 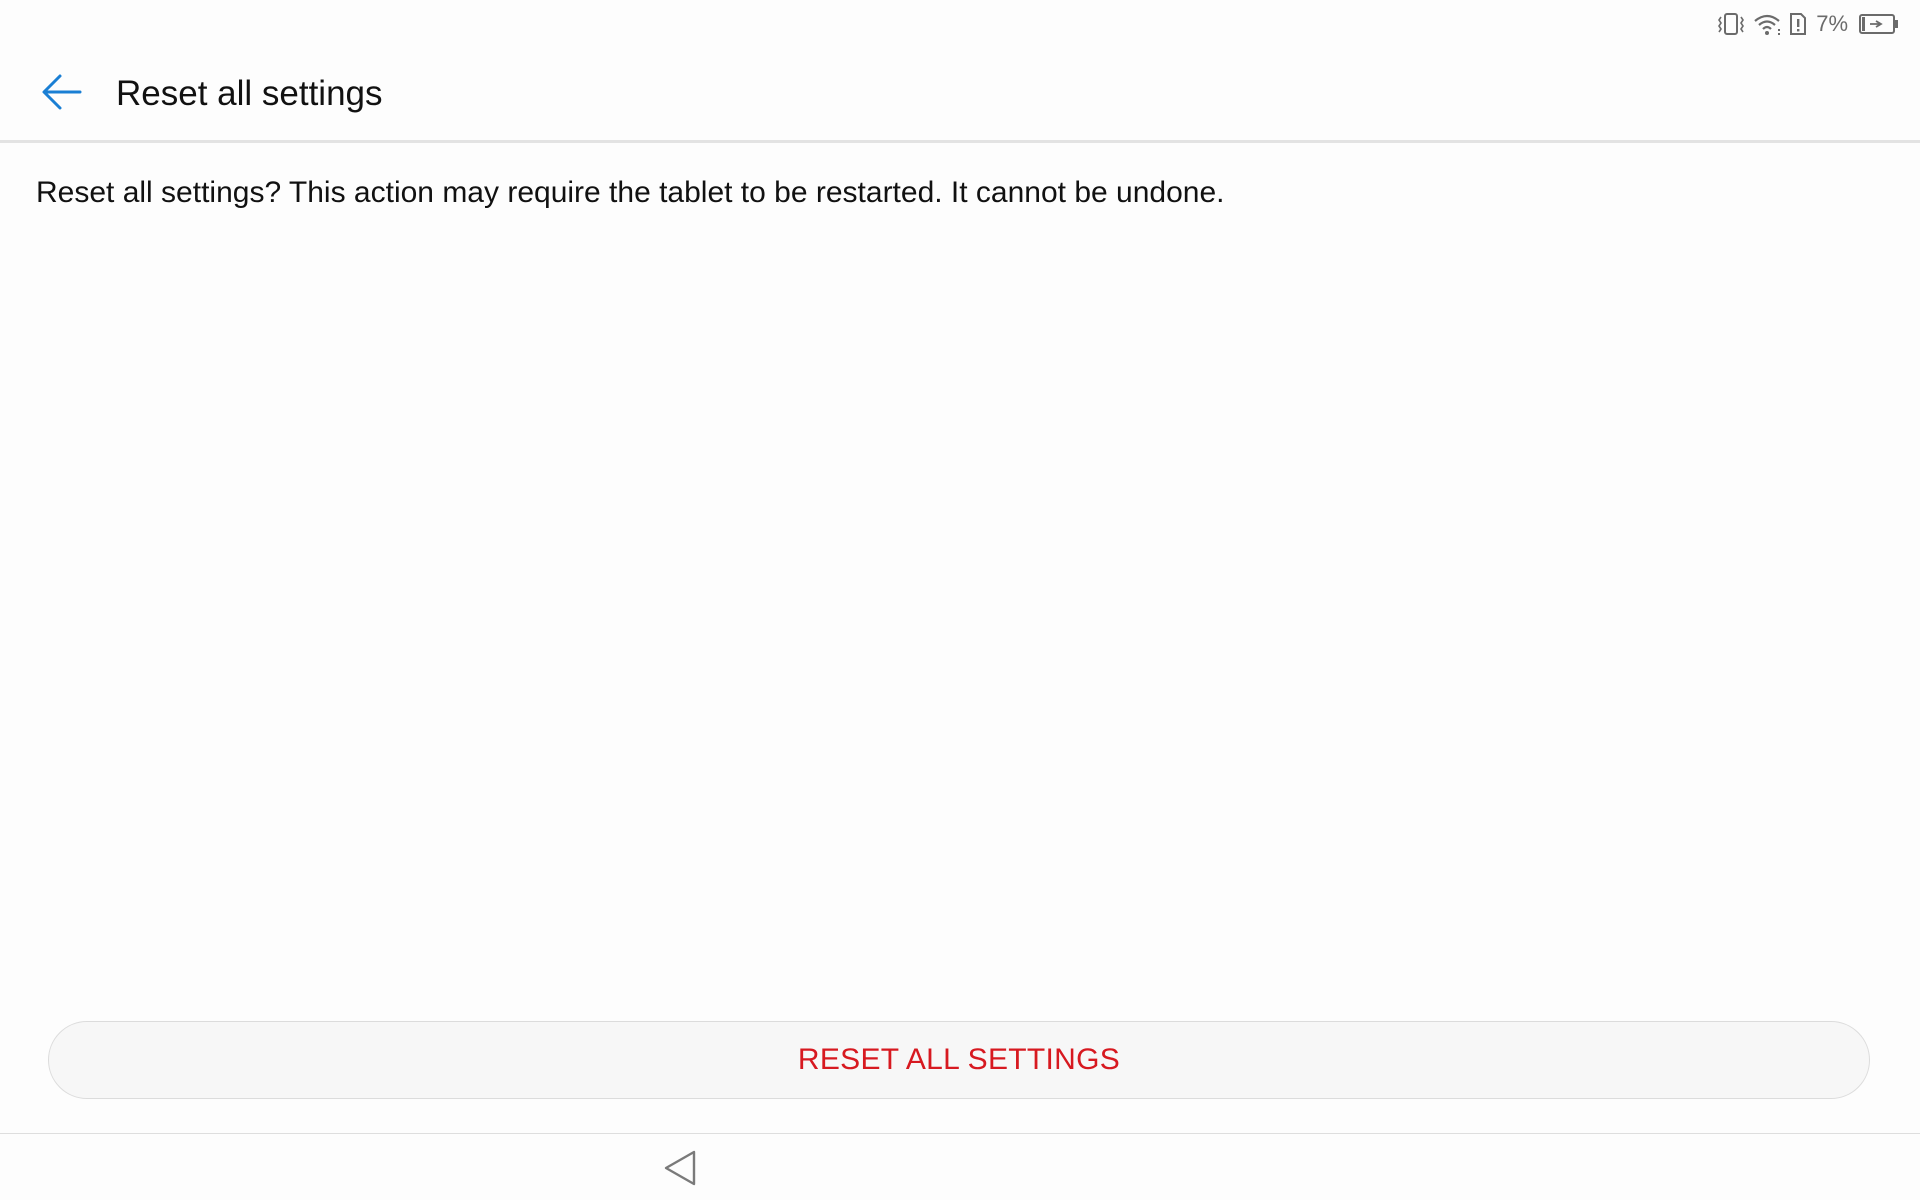 I want to click on nav-back-button, so click(x=680, y=1168).